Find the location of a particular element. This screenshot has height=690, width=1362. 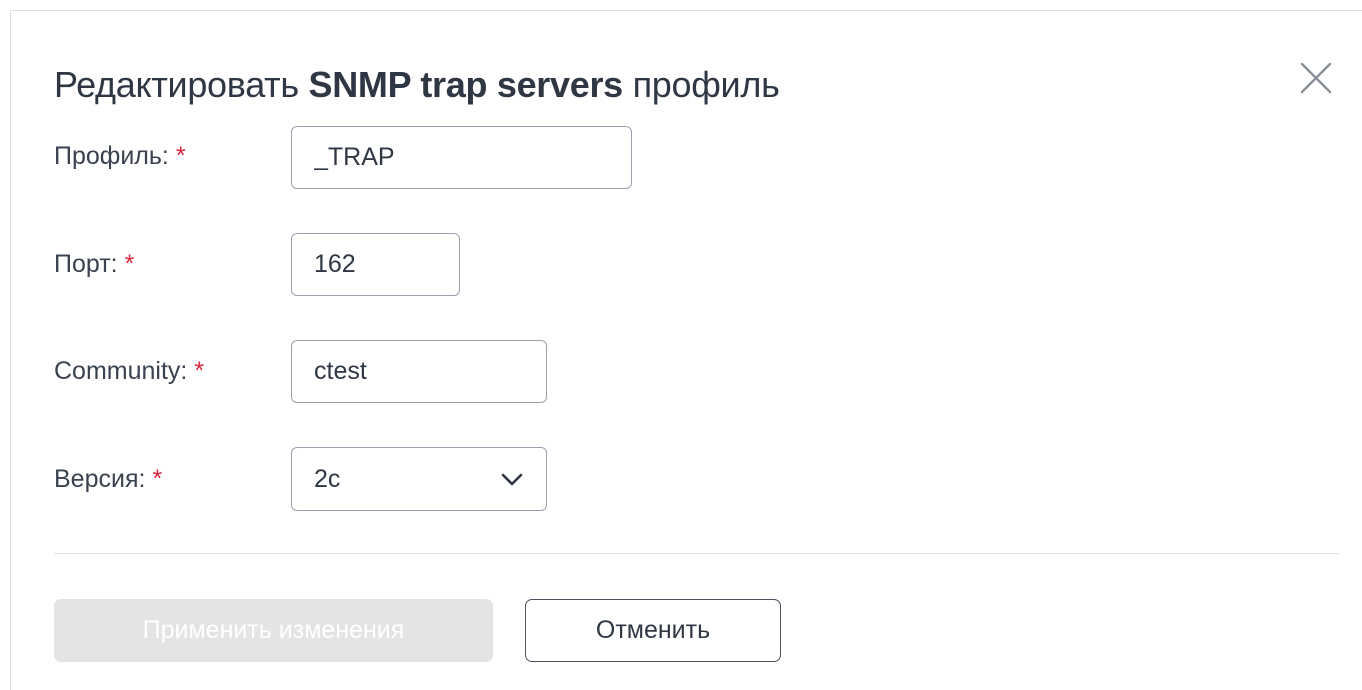

chevron-down-icon is located at coordinates (512, 479).